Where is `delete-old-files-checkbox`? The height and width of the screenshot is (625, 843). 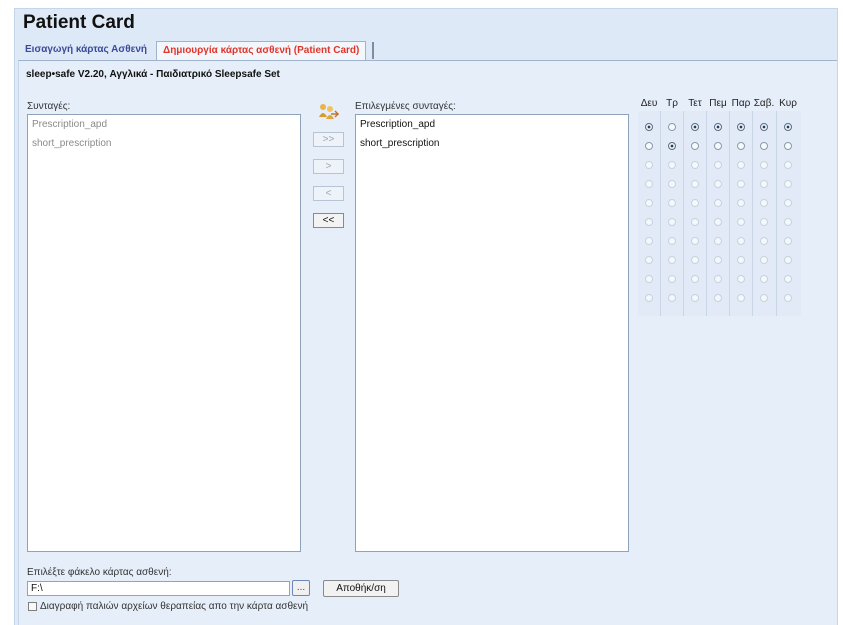
delete-old-files-checkbox is located at coordinates (32, 606).